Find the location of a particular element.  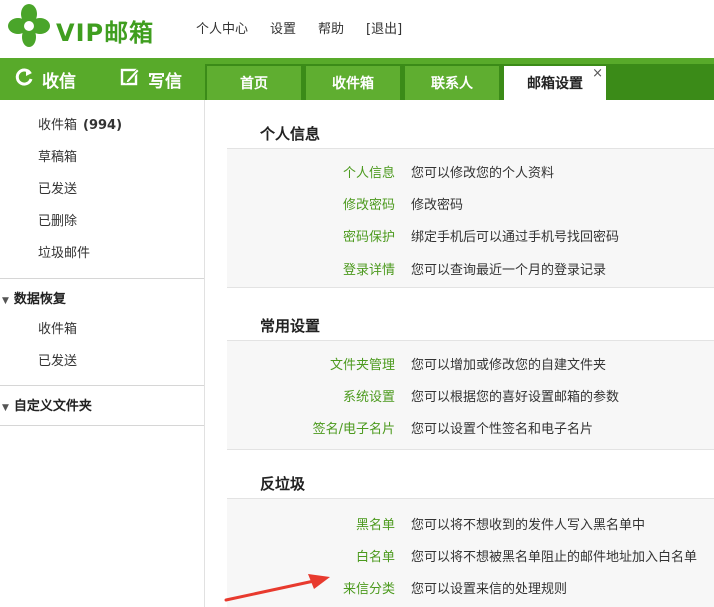

row-desc: 您可以根据您的喜好设置邮箱的参数 is located at coordinates (515, 397).